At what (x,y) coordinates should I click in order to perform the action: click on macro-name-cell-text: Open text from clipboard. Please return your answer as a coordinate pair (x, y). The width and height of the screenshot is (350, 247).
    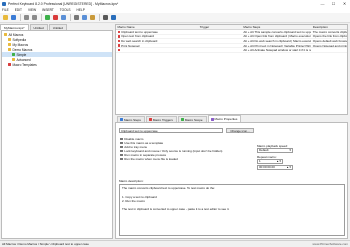
    Looking at the image, I should click on (137, 36).